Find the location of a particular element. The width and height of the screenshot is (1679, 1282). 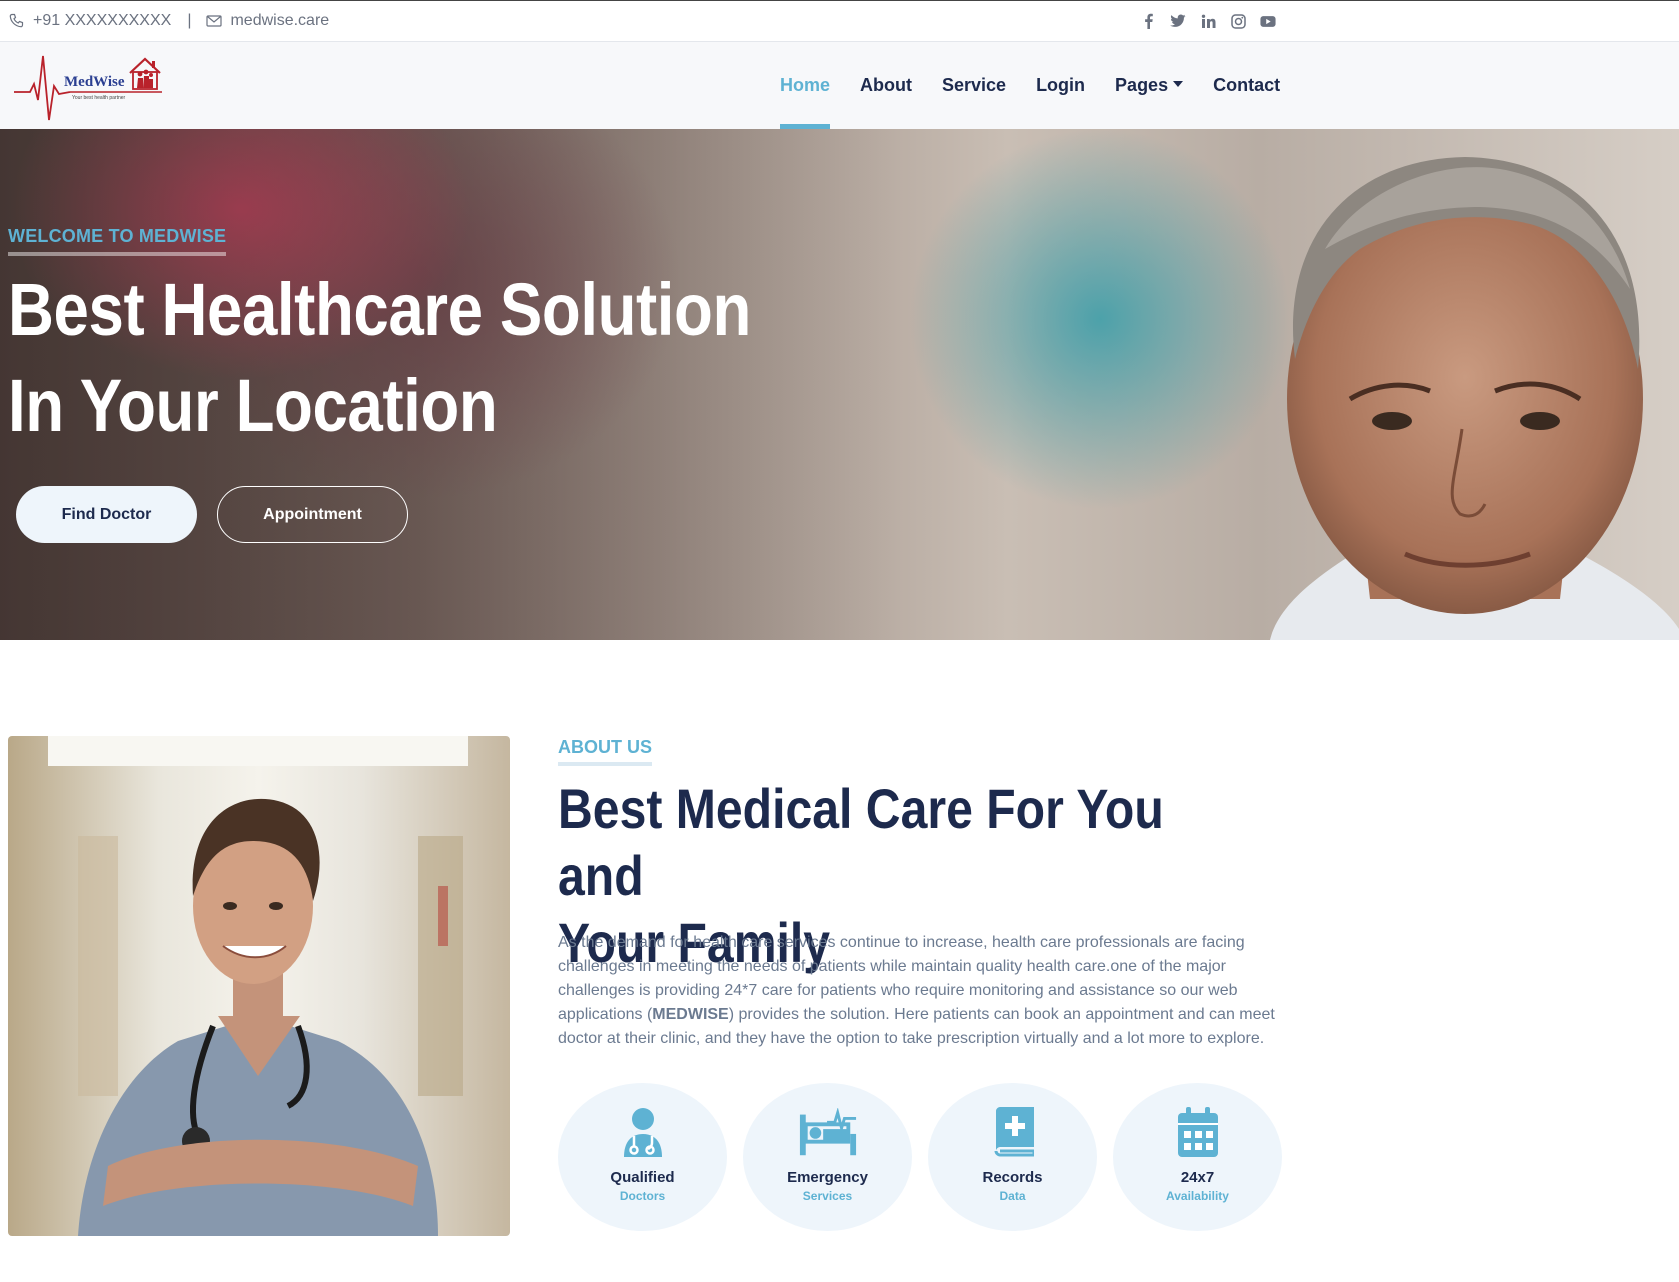

feature-subtitle: Doctors is located at coordinates (642, 1196).